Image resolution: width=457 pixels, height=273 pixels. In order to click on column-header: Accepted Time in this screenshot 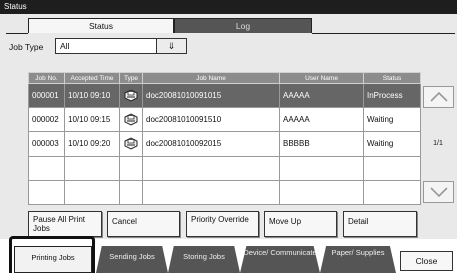, I will do `click(92, 78)`.